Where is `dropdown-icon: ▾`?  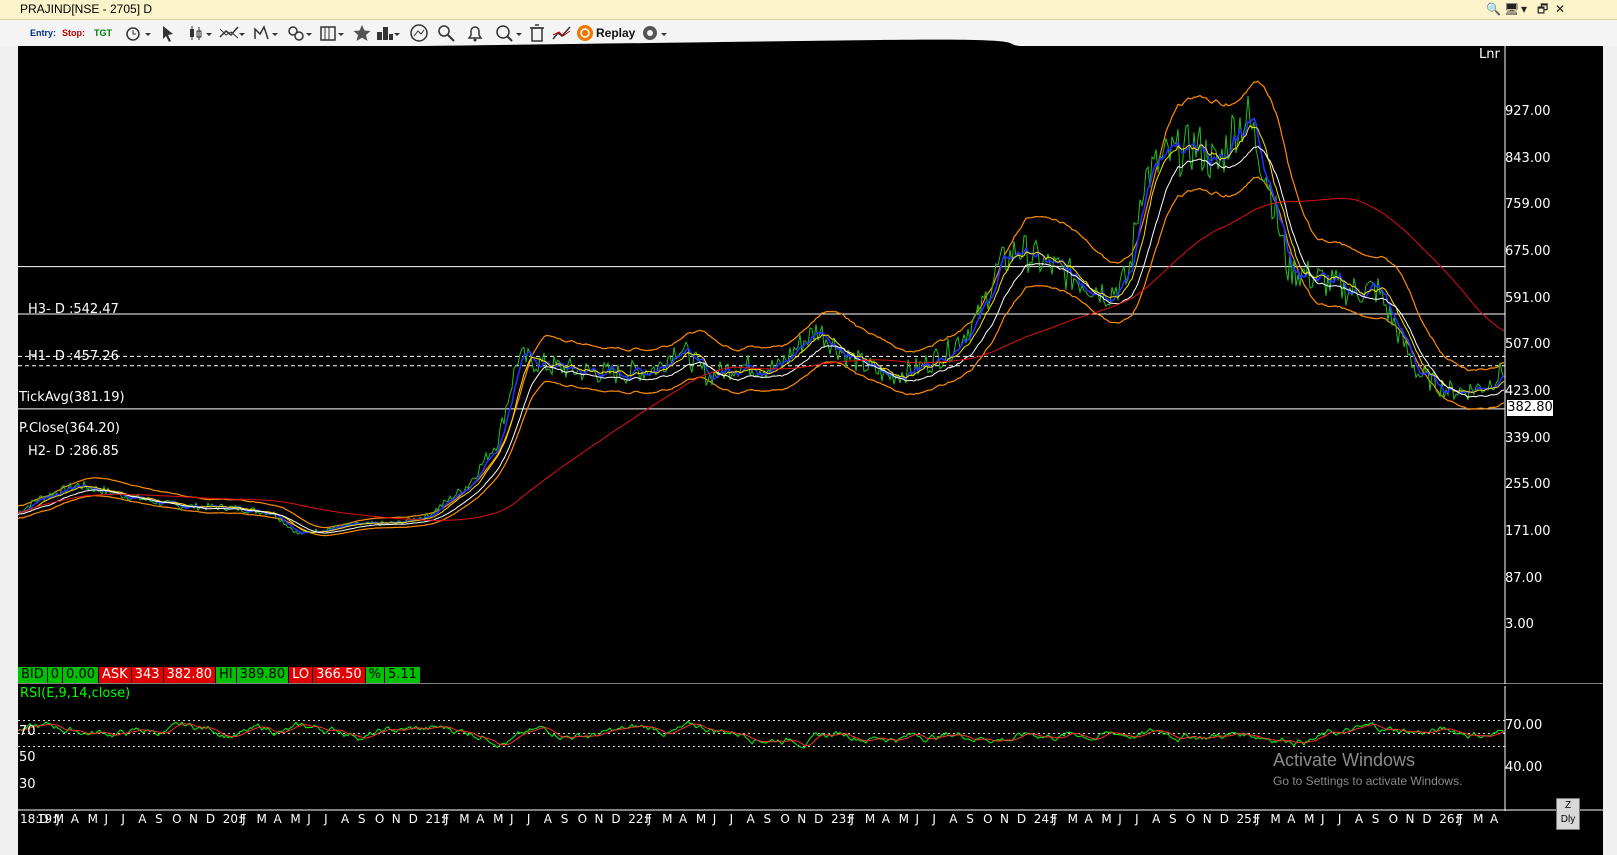
dropdown-icon: ▾ is located at coordinates (1524, 9).